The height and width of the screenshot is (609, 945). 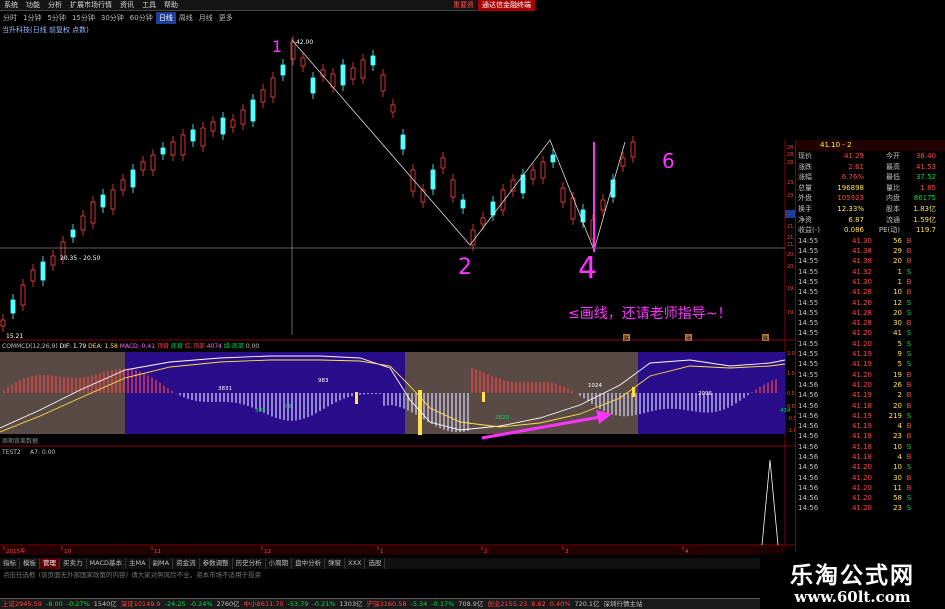 I want to click on tick-row: 14:55 41.30 56 B, so click(x=870, y=241).